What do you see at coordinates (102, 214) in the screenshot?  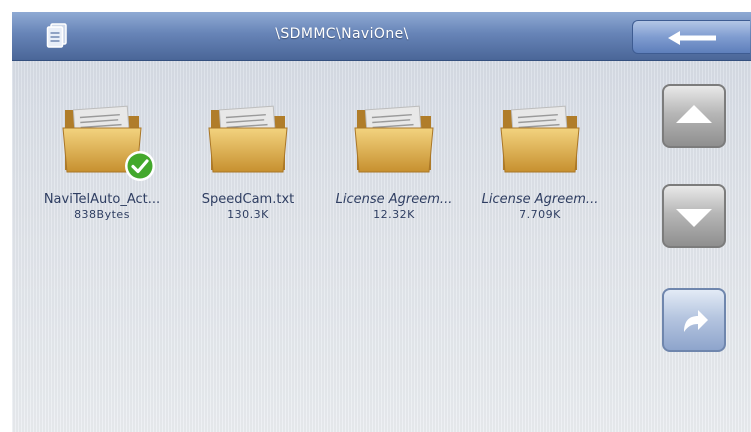 I see `file-size: 838Bytes` at bounding box center [102, 214].